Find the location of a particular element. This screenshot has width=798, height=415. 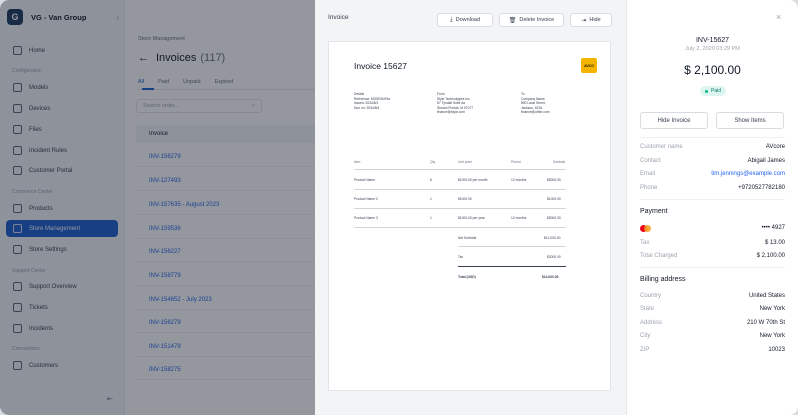

invoice-id: INV-15627 is located at coordinates (712, 40).